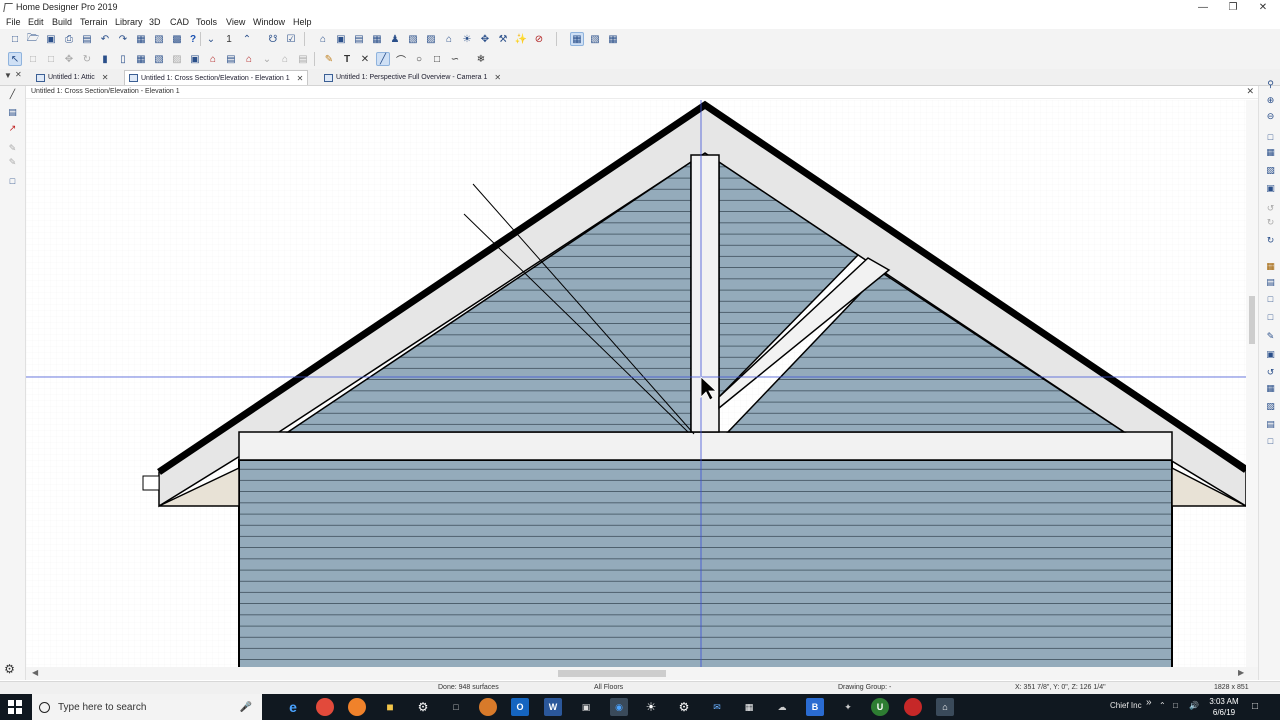 Image resolution: width=1280 pixels, height=720 pixels. What do you see at coordinates (413, 39) in the screenshot?
I see `doll-house-icon: ▧` at bounding box center [413, 39].